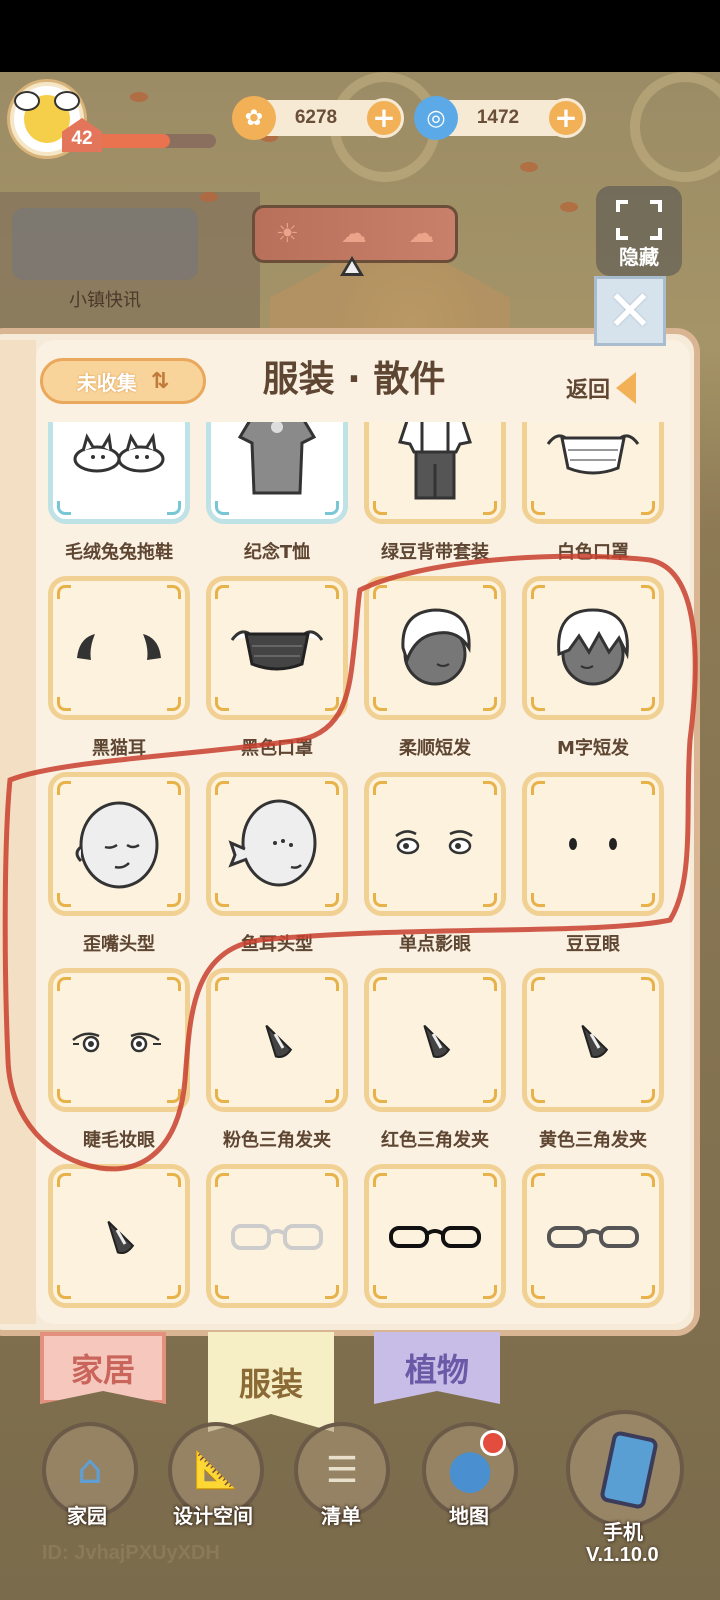  Describe the element at coordinates (131, 1553) in the screenshot. I see `player-id: ID: JvhajPXUyXDH` at that location.